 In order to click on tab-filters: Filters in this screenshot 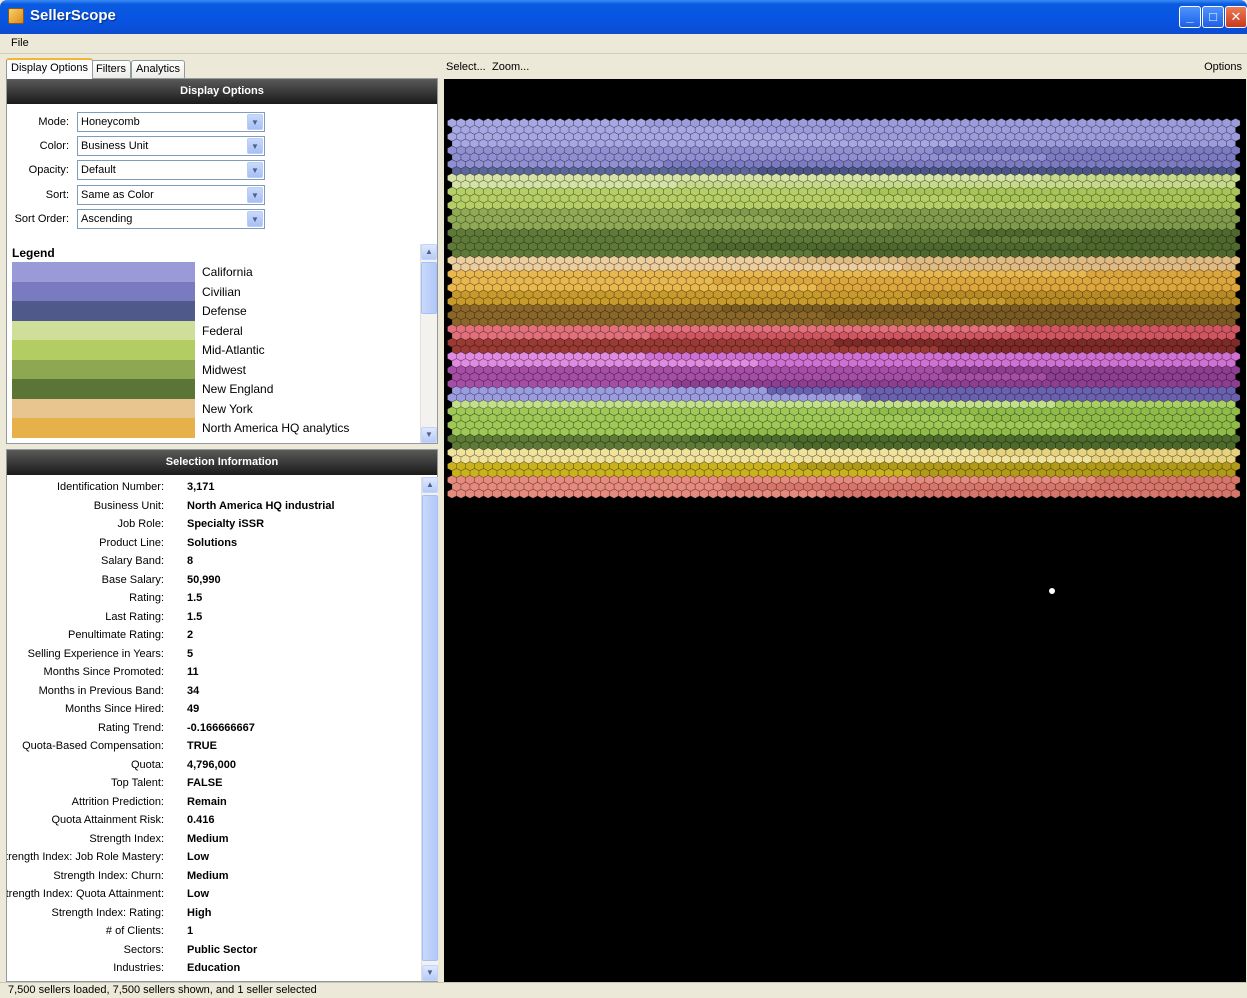, I will do `click(111, 69)`.